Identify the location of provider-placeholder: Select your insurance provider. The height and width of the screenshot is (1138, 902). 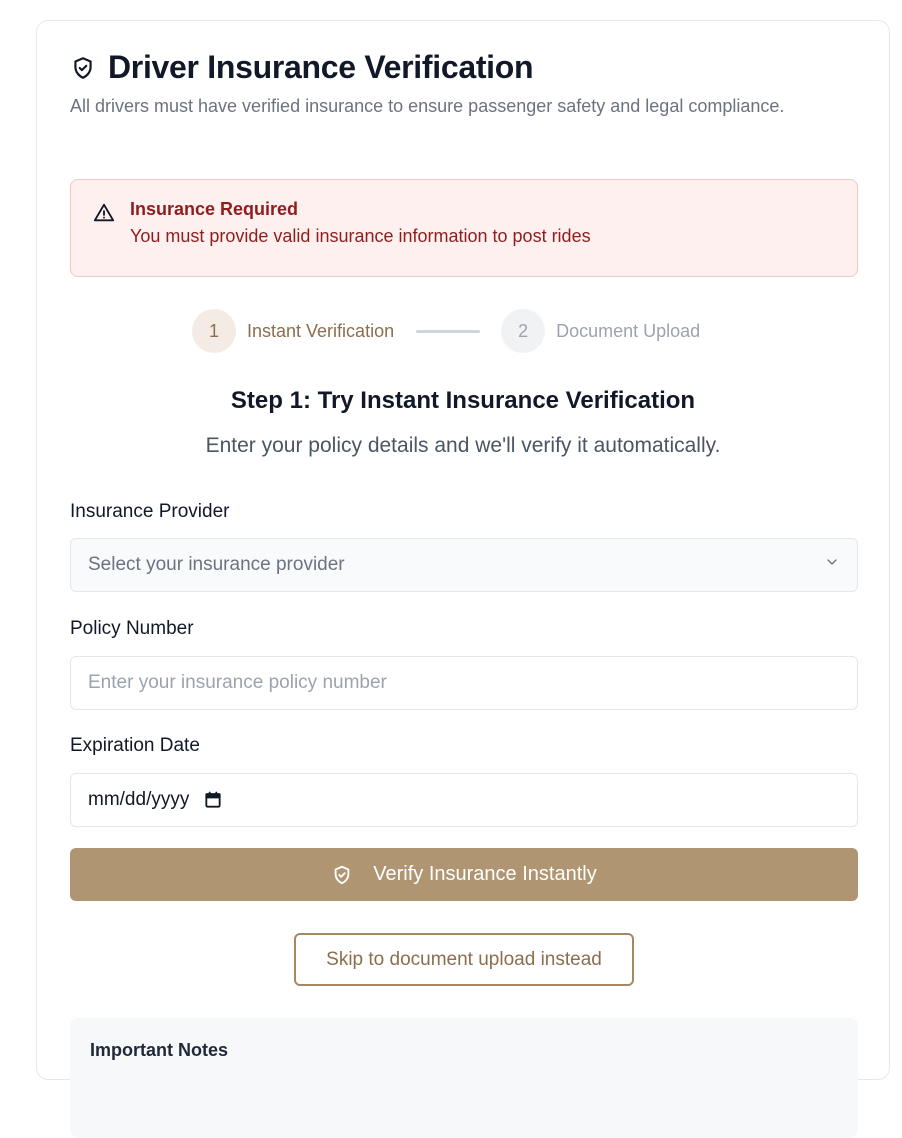
(216, 564).